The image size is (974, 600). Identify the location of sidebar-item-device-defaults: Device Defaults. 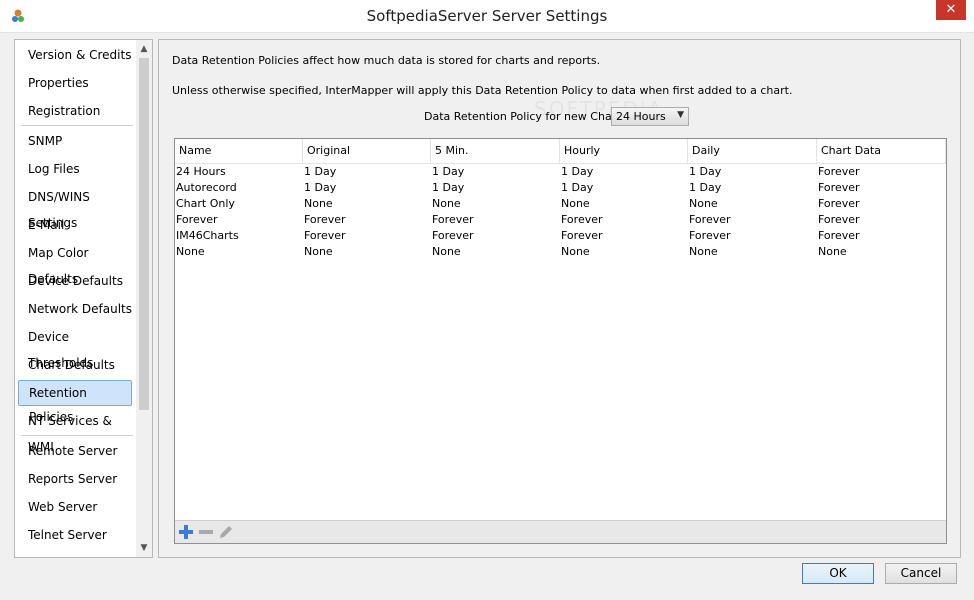
(75, 281).